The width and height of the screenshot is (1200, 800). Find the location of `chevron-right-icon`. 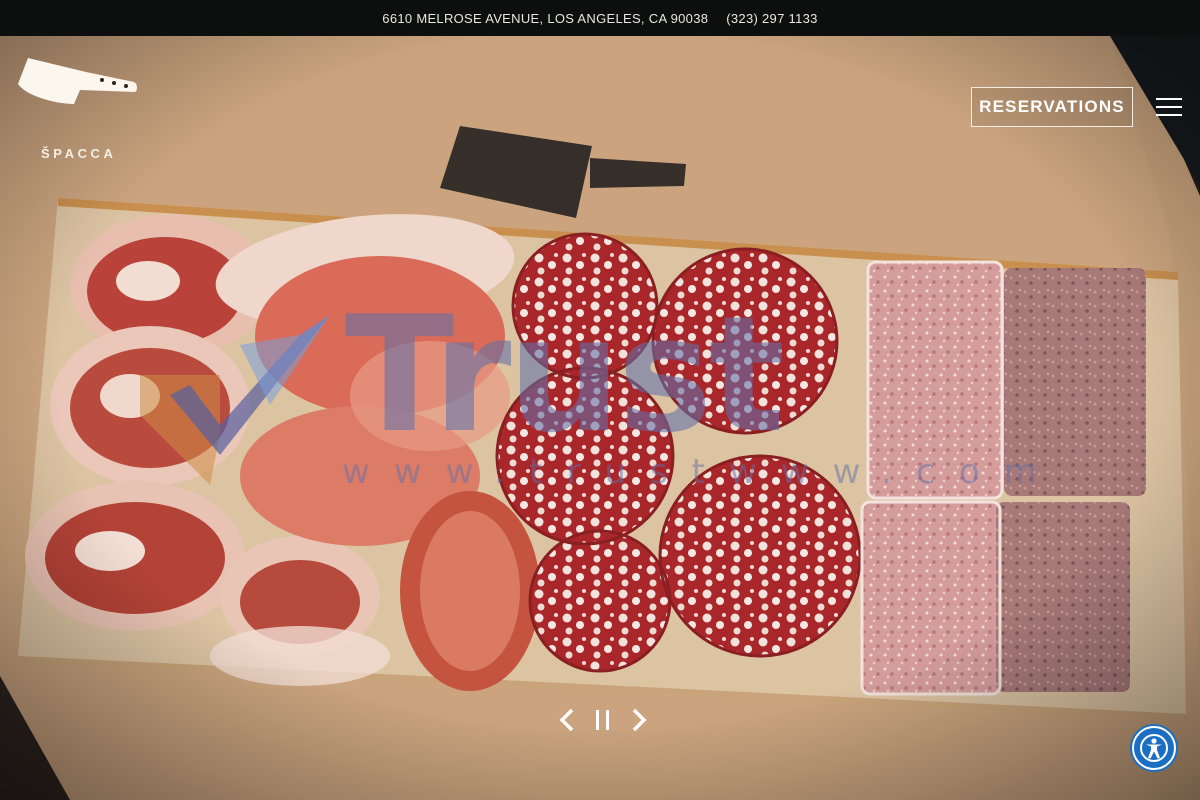

chevron-right-icon is located at coordinates (639, 720).